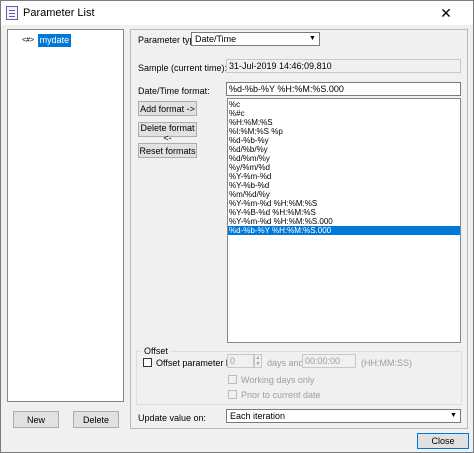 The height and width of the screenshot is (453, 474). I want to click on list-icon, so click(12, 13).